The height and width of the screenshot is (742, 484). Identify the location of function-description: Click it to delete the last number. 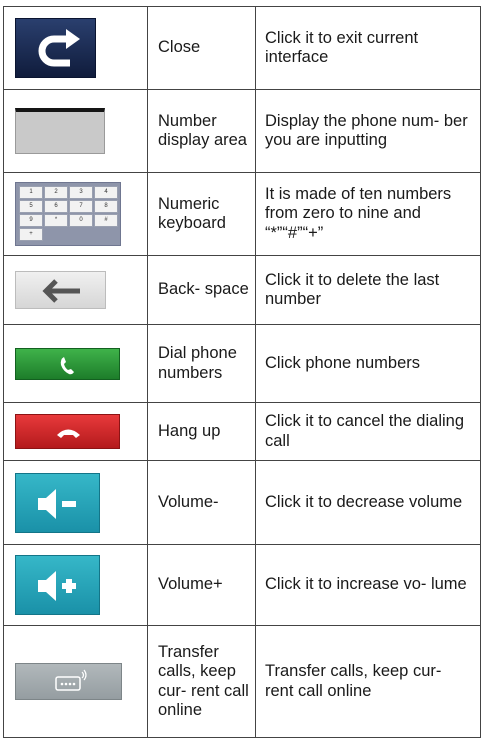
(352, 289).